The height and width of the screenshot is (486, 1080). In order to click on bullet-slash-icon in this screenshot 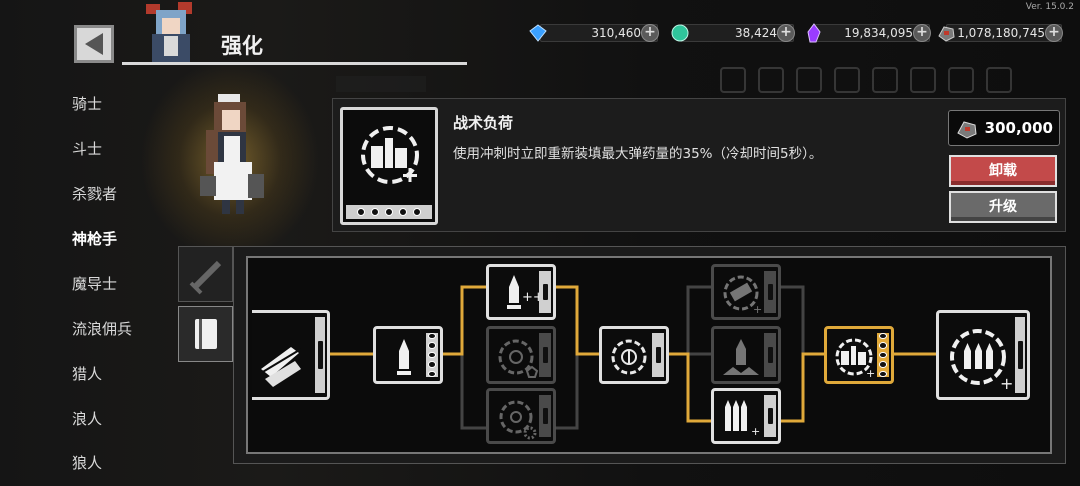, I will do `click(281, 367)`.